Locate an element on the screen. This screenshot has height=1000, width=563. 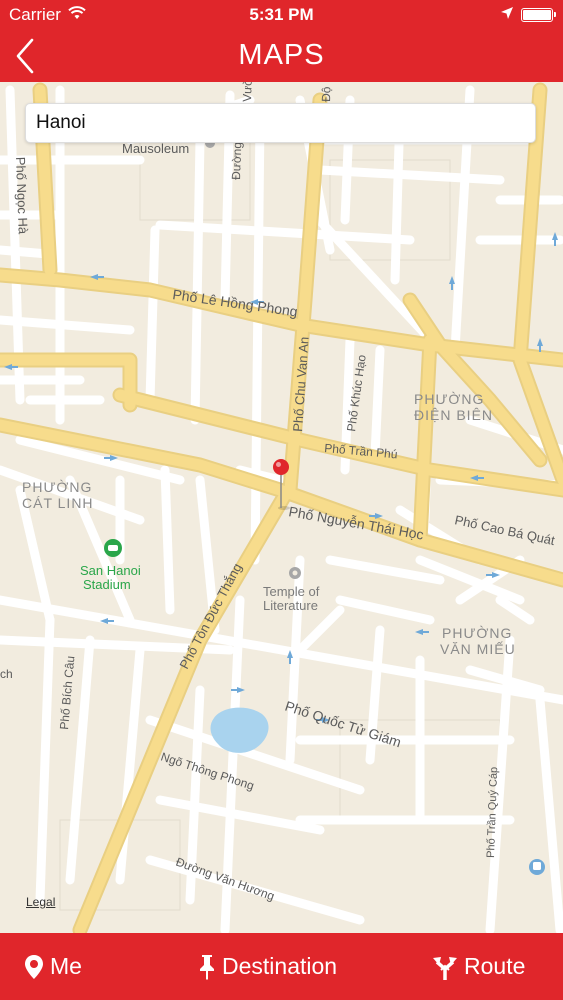
tab-me-label: Me is located at coordinates (66, 966).